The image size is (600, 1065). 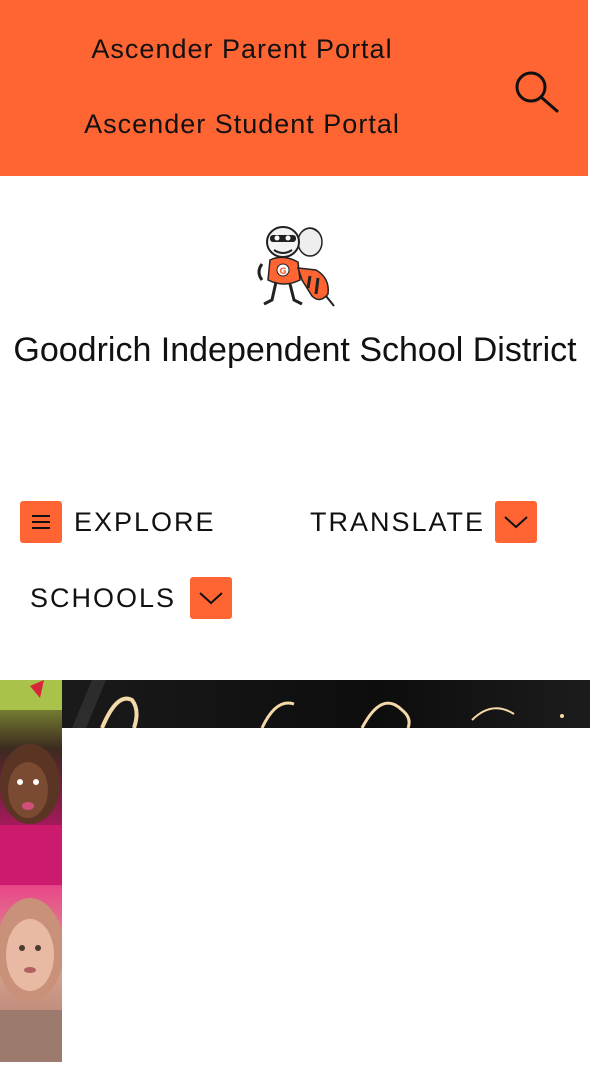 I want to click on search-button, so click(x=536, y=92).